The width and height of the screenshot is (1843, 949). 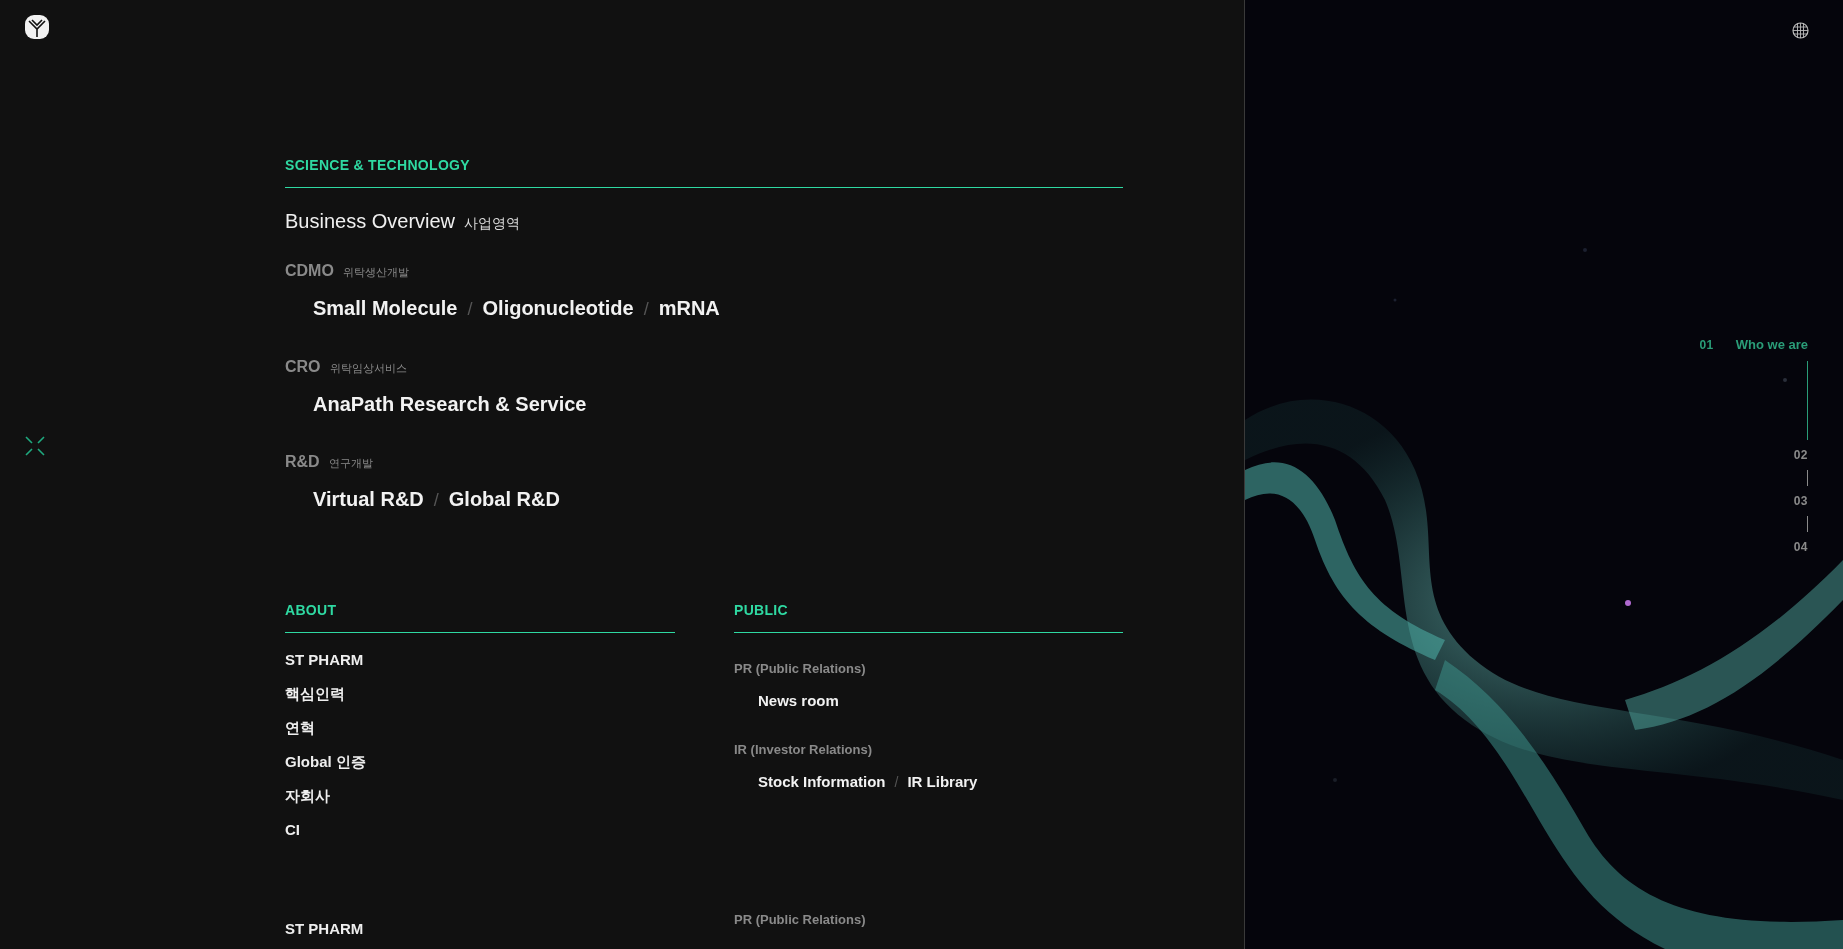 I want to click on menu-link: Virtual R&D, so click(x=368, y=499).